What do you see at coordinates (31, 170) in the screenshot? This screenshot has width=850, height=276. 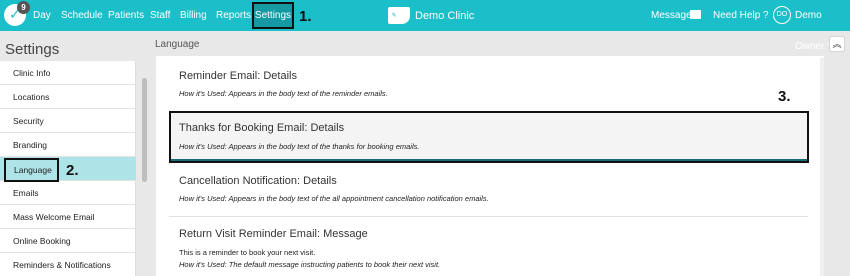 I see `sidebar-item-language: Language` at bounding box center [31, 170].